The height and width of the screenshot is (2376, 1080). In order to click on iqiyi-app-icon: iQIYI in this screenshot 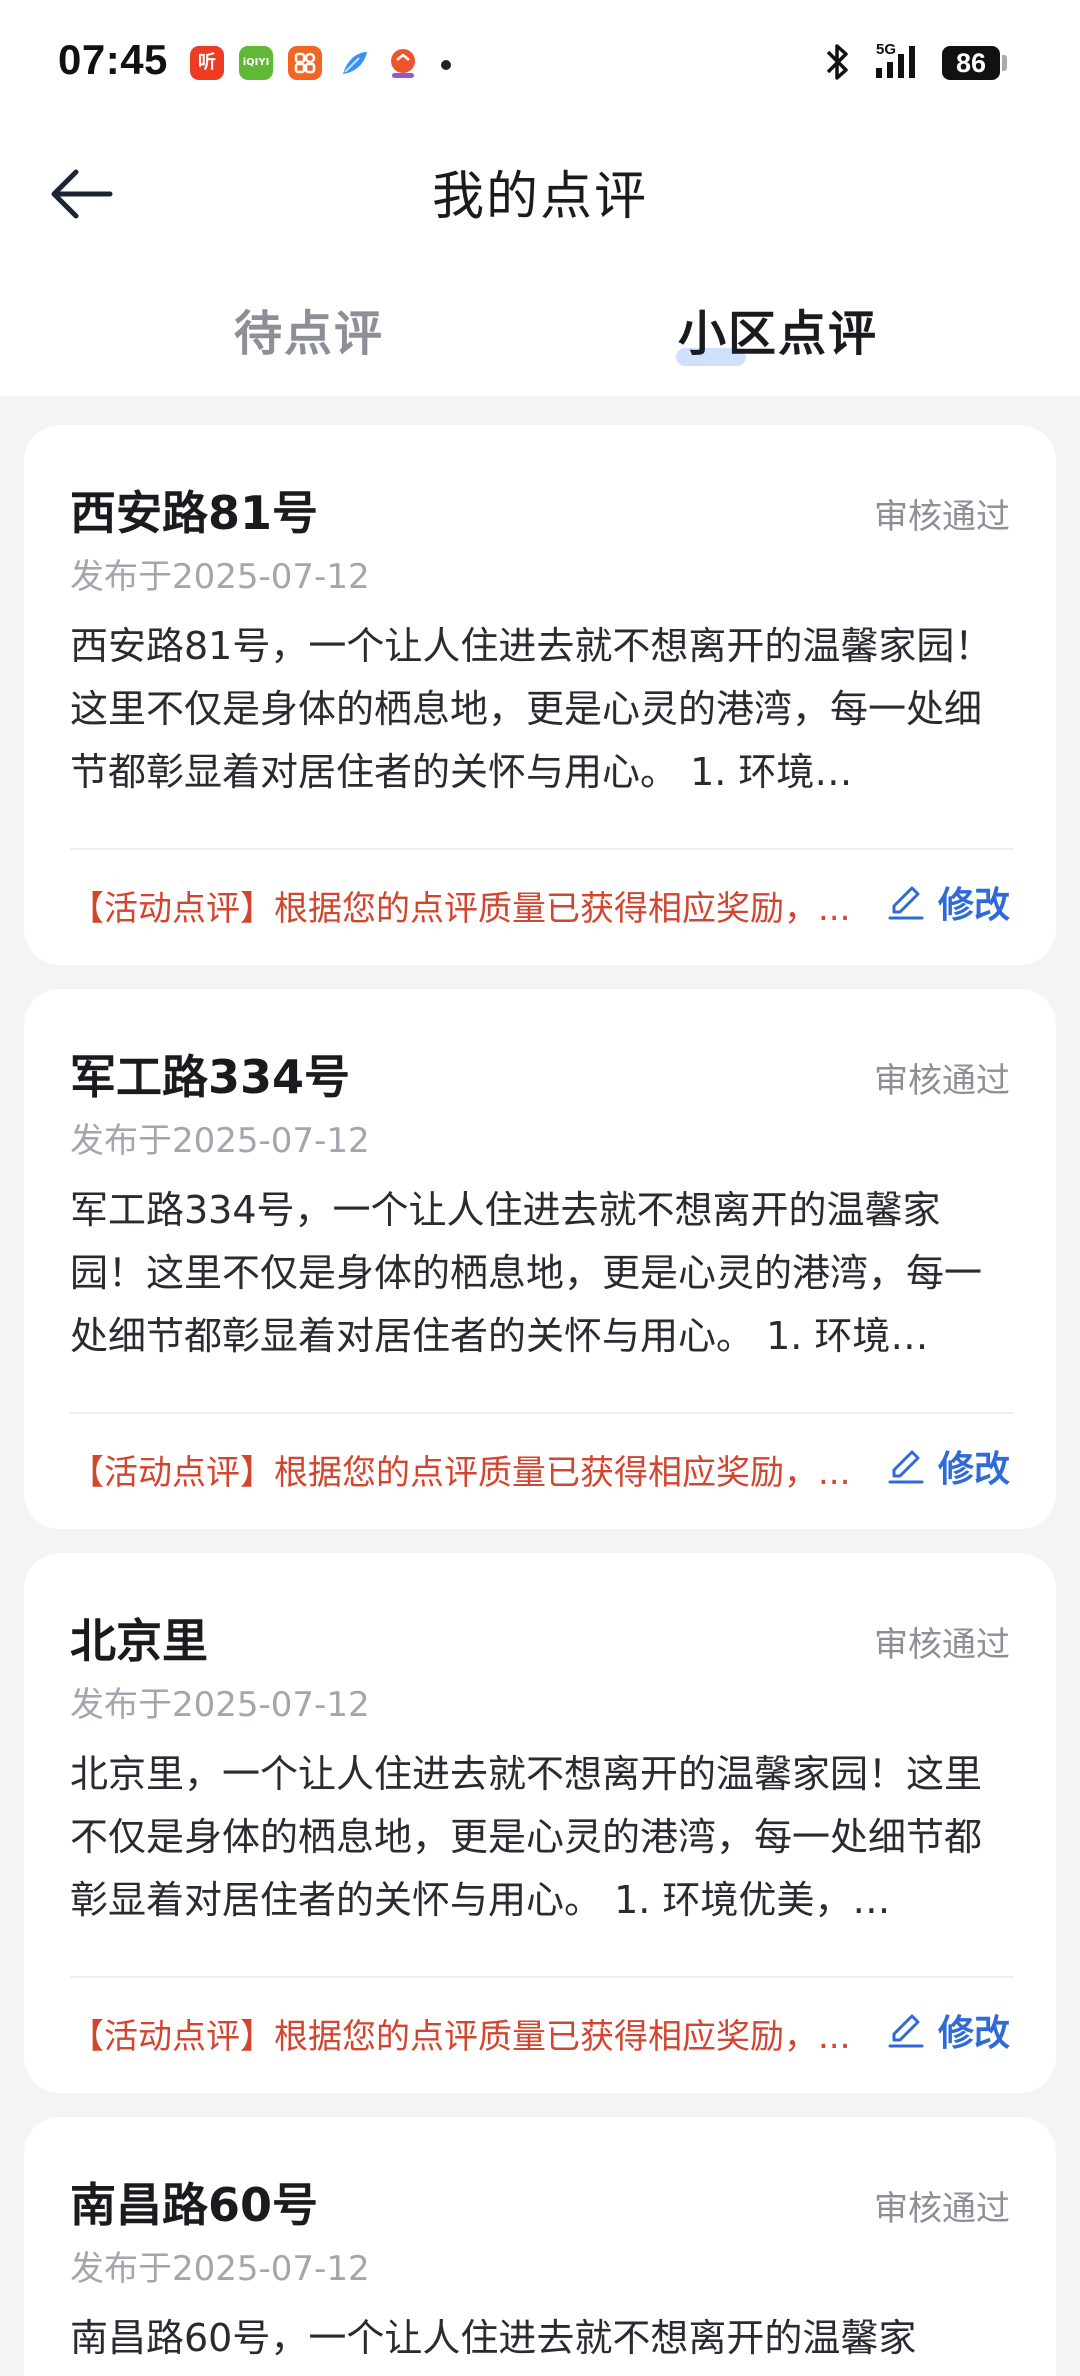, I will do `click(256, 63)`.